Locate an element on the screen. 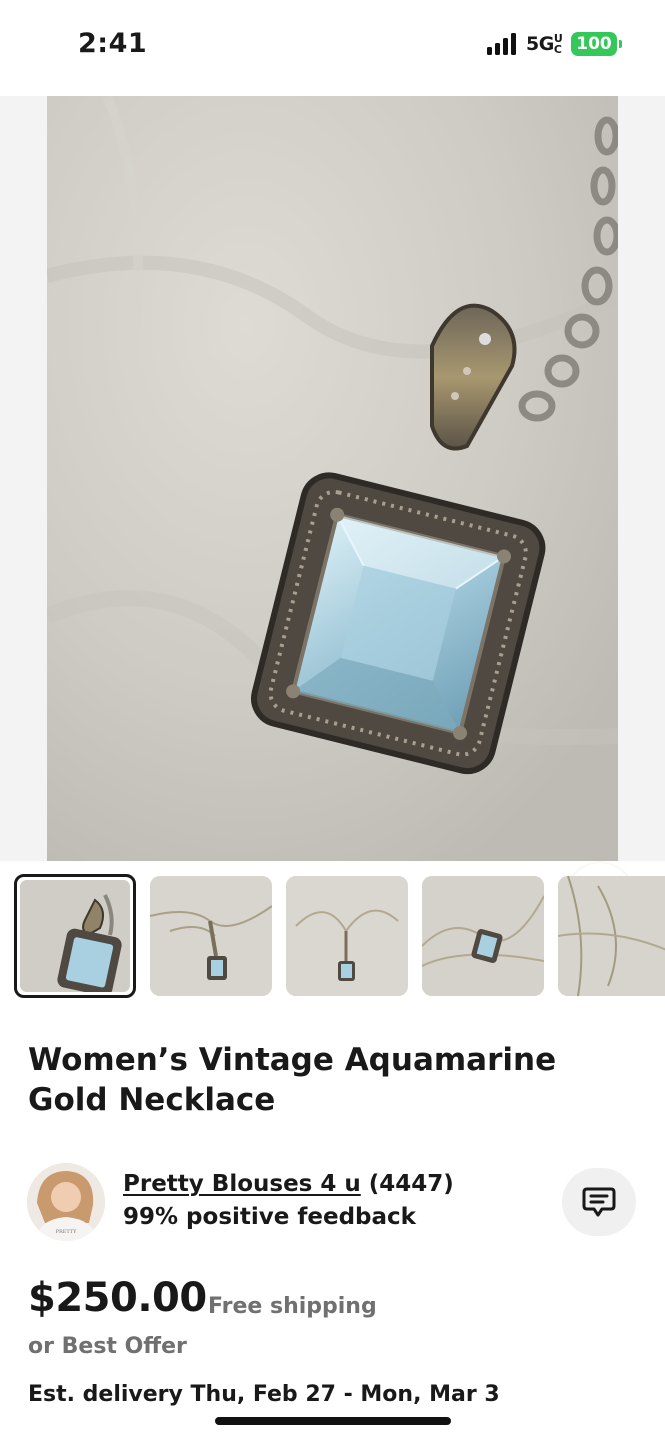 The image size is (665, 1440). battery-icon: 100 is located at coordinates (596, 44).